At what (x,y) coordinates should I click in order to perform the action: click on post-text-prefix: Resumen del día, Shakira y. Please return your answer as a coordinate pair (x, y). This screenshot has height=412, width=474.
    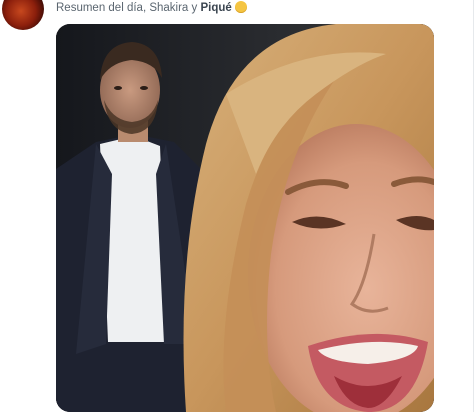
    Looking at the image, I should click on (128, 8).